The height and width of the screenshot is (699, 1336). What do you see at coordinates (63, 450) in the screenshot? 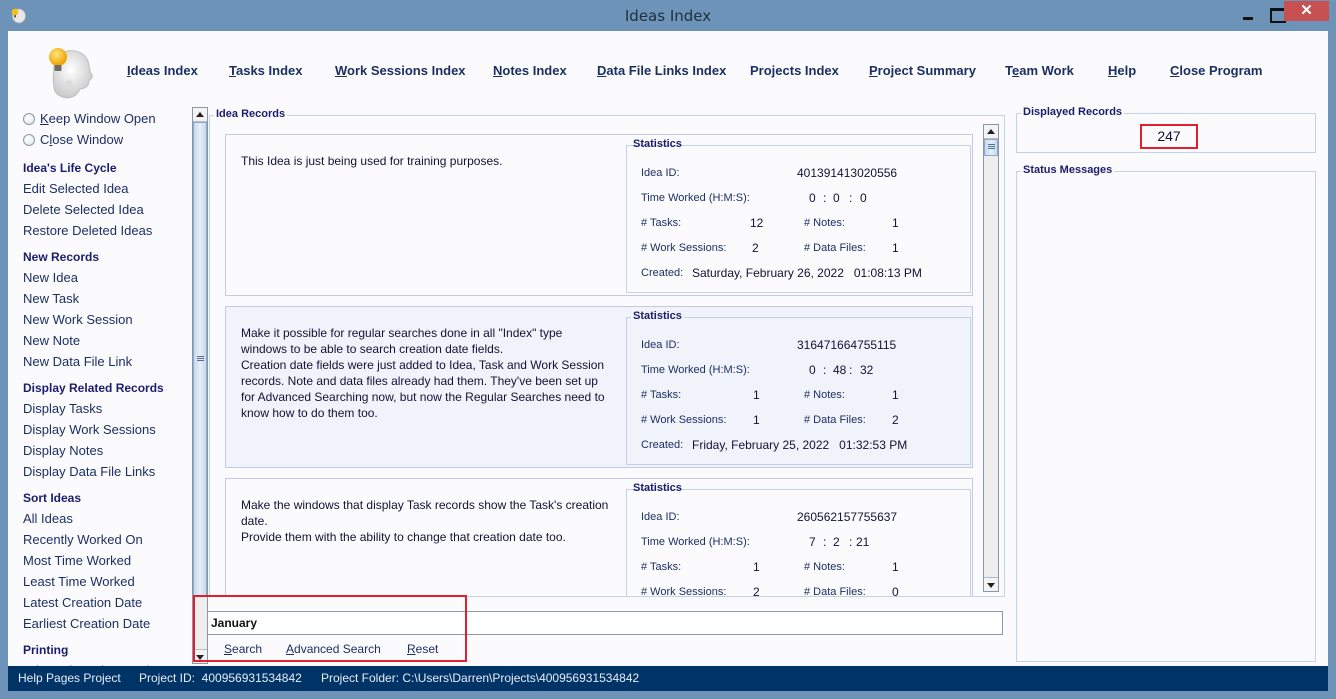
I see `sidebar-item-display-notes: Display Notes` at bounding box center [63, 450].